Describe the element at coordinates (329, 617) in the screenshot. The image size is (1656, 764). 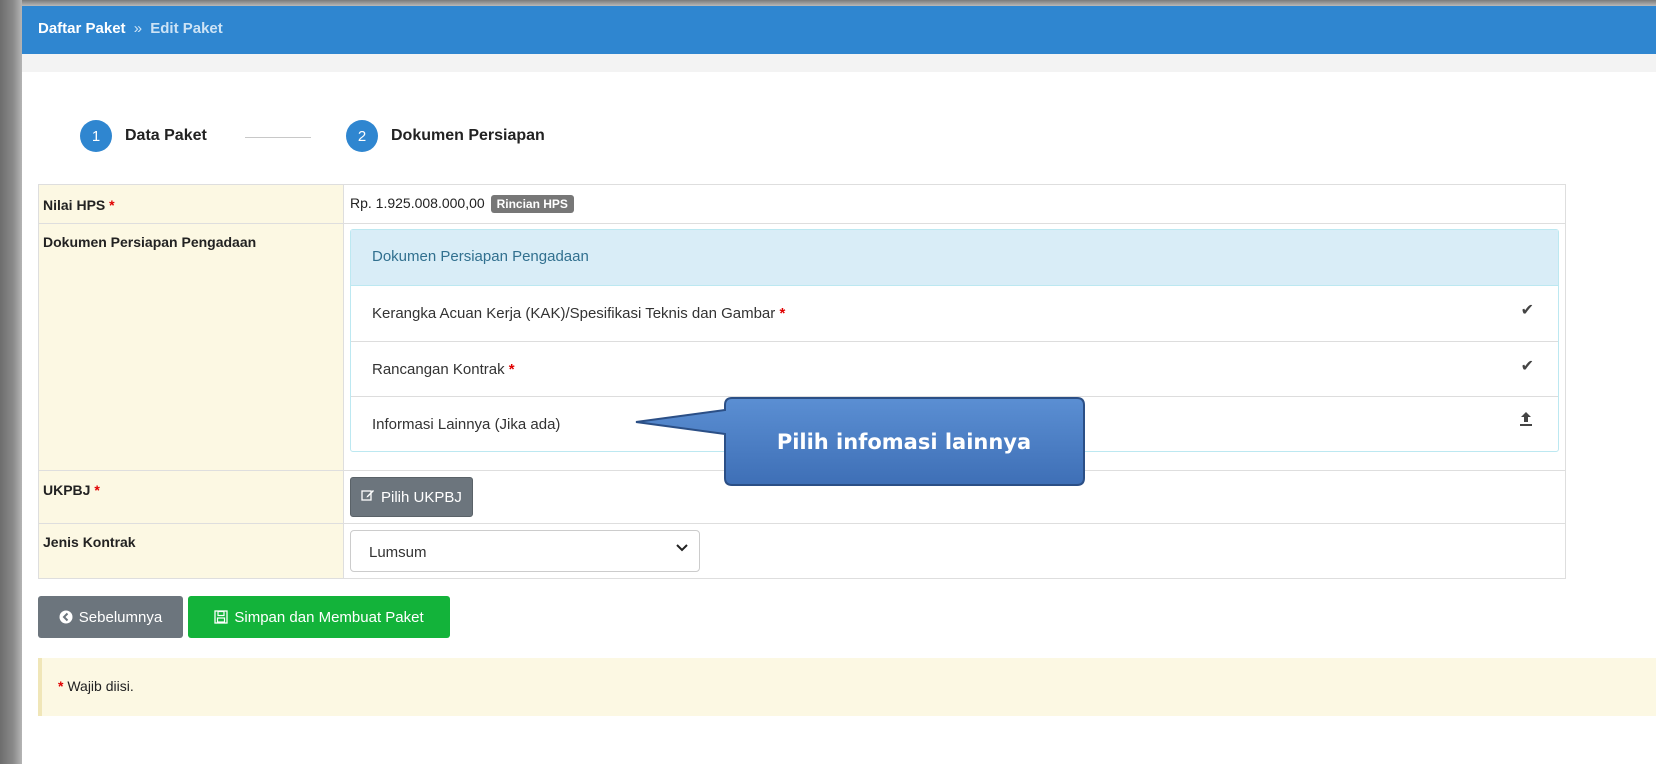
I see `simpan-label: Simpan dan Membuat Paket` at that location.